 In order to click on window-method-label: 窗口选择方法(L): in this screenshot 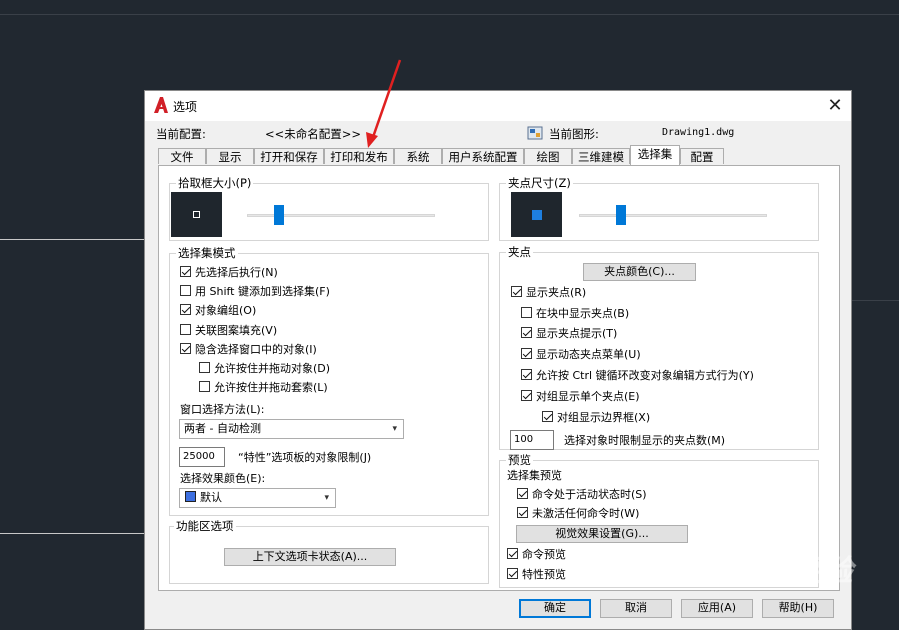, I will do `click(222, 409)`.